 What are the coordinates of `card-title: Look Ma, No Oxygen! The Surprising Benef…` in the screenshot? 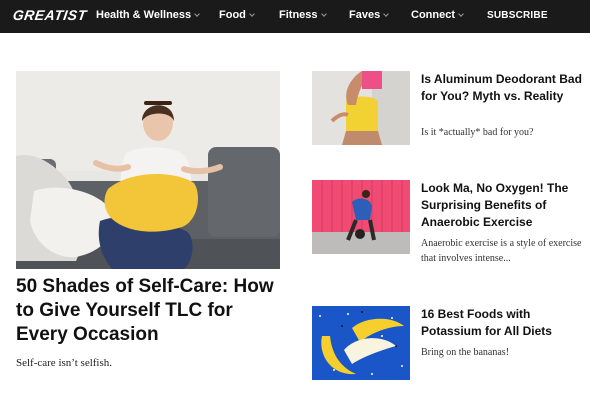 It's located at (502, 205).